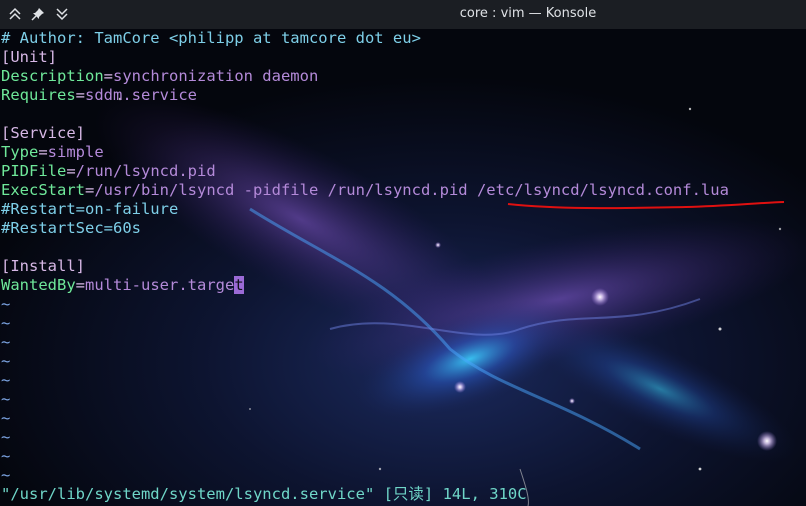 This screenshot has height=506, width=806. What do you see at coordinates (403, 228) in the screenshot?
I see `editor-line: #RestartSec=60s` at bounding box center [403, 228].